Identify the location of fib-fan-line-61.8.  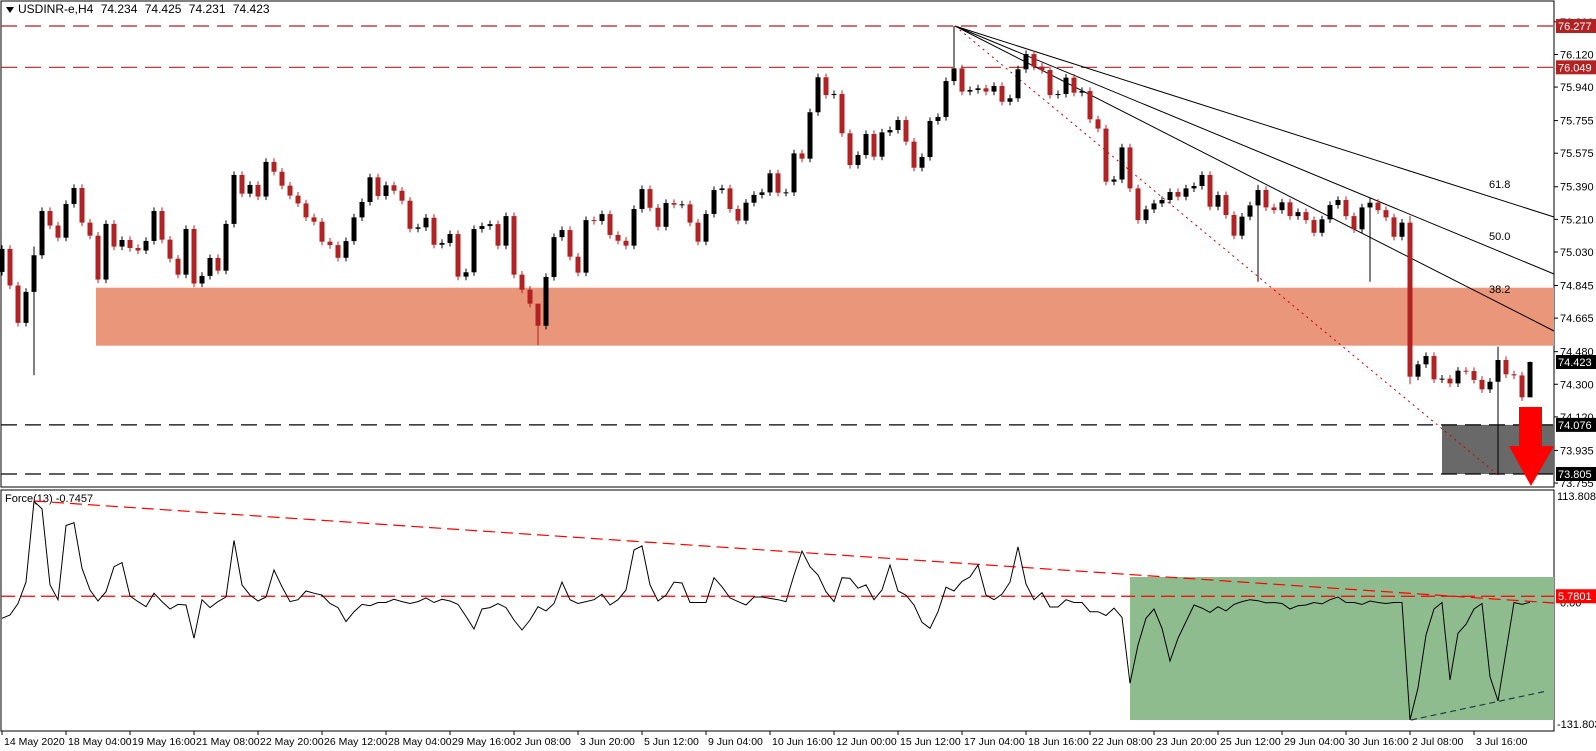
(1254, 121).